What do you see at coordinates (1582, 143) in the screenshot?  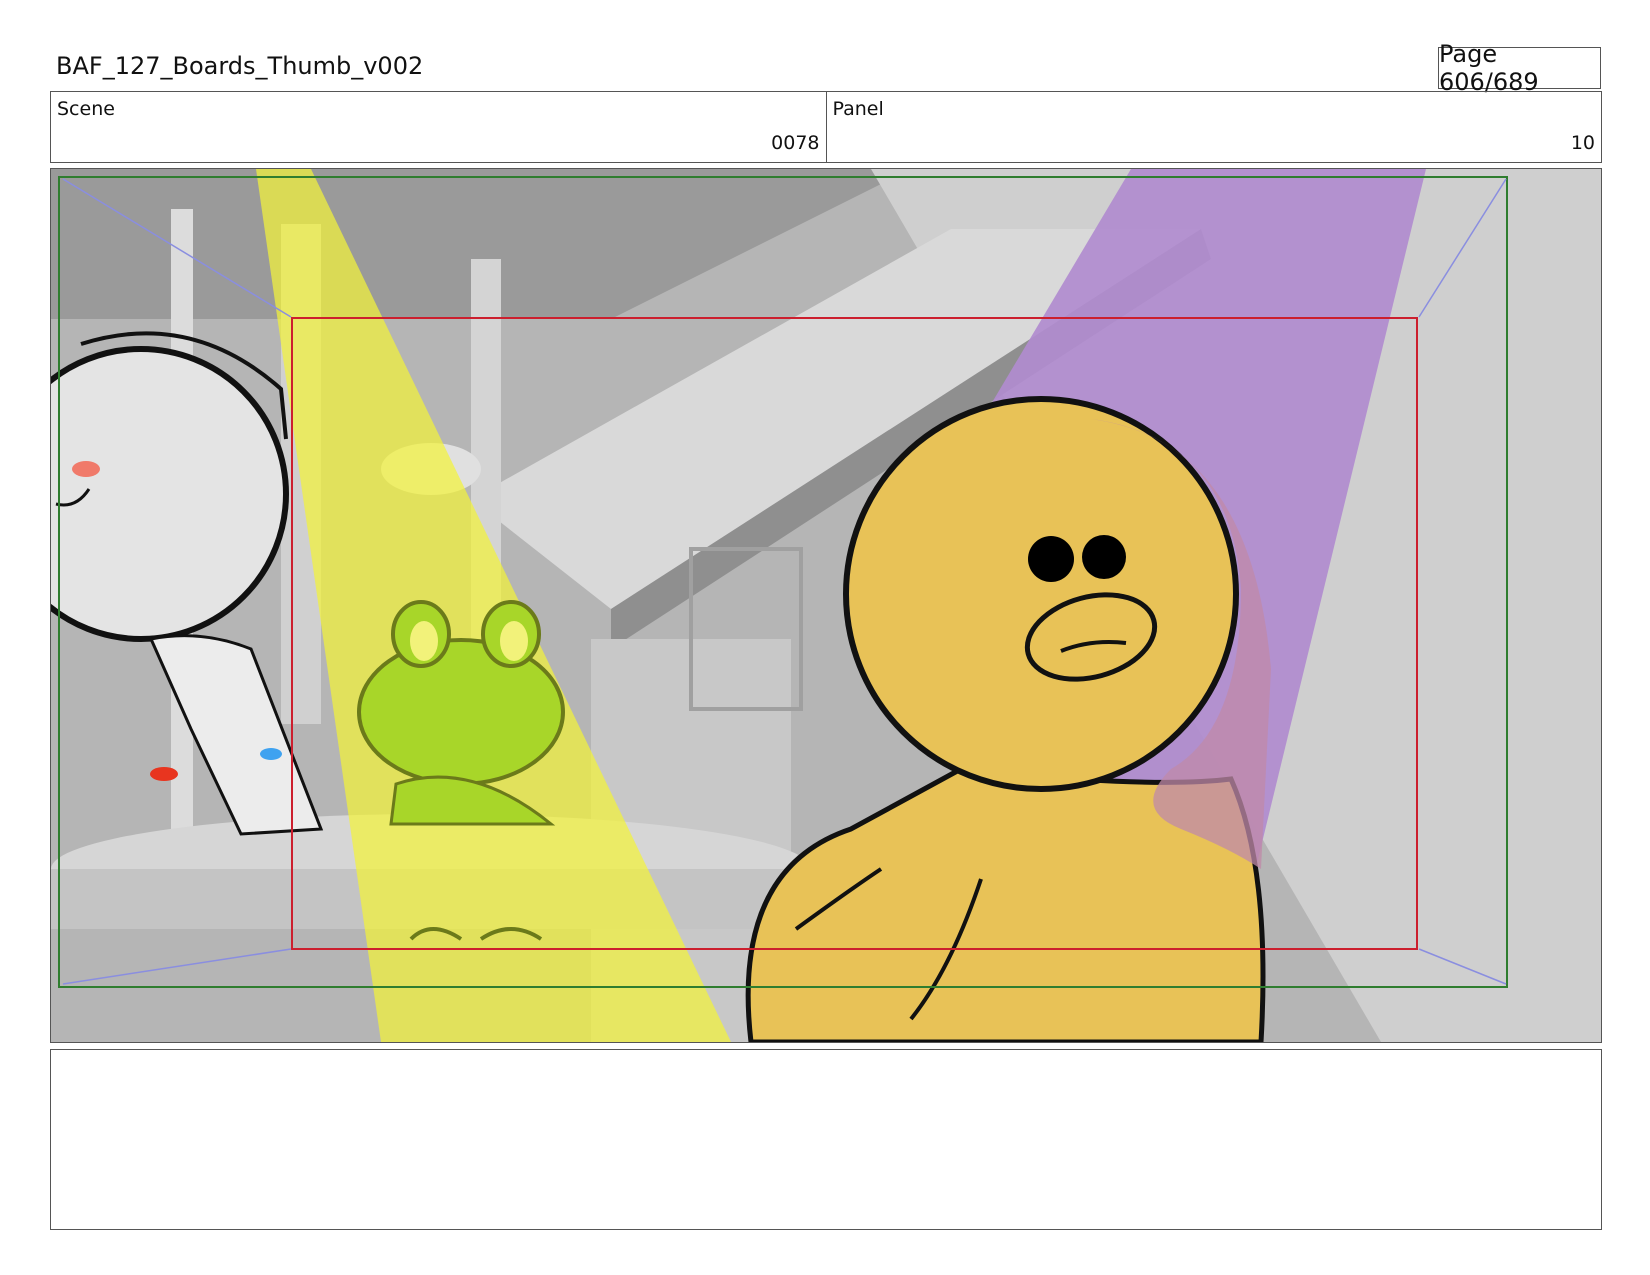 I see `panel-number: 10` at bounding box center [1582, 143].